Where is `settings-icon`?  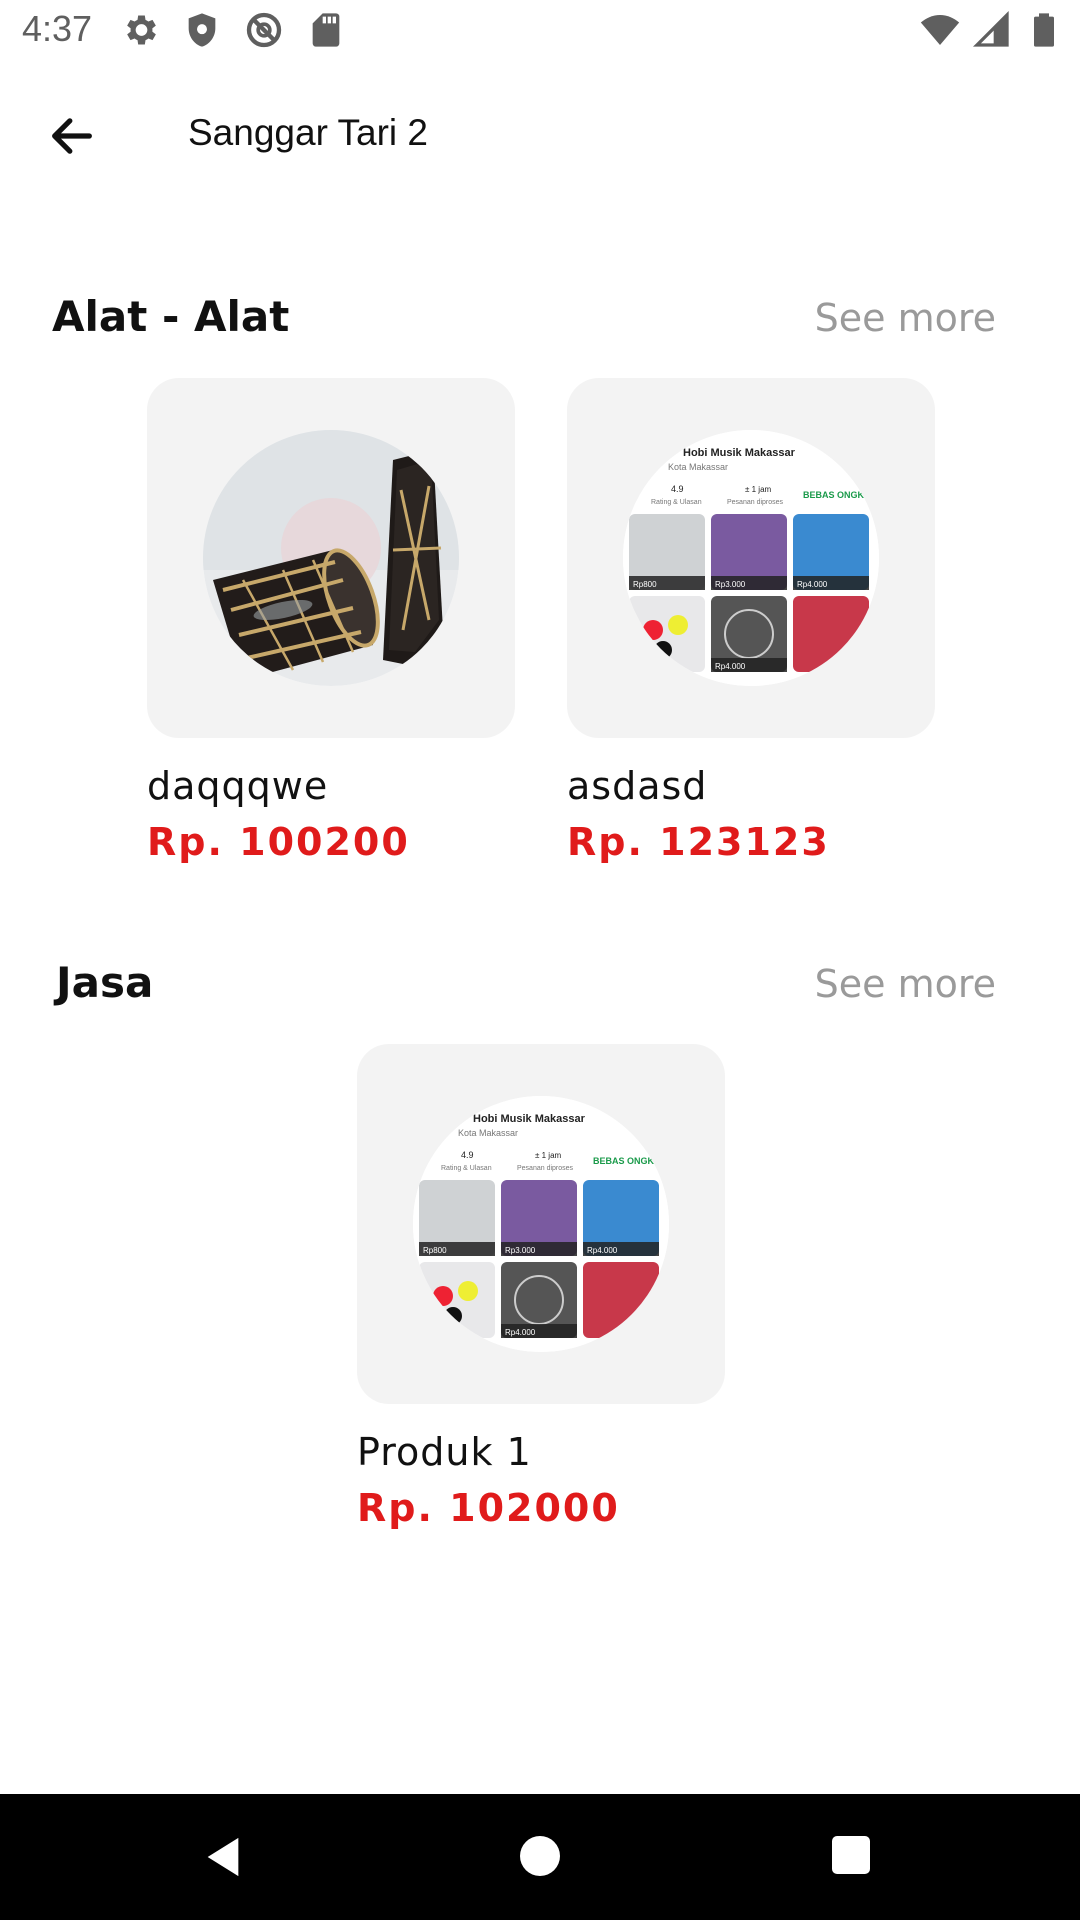 settings-icon is located at coordinates (141, 30).